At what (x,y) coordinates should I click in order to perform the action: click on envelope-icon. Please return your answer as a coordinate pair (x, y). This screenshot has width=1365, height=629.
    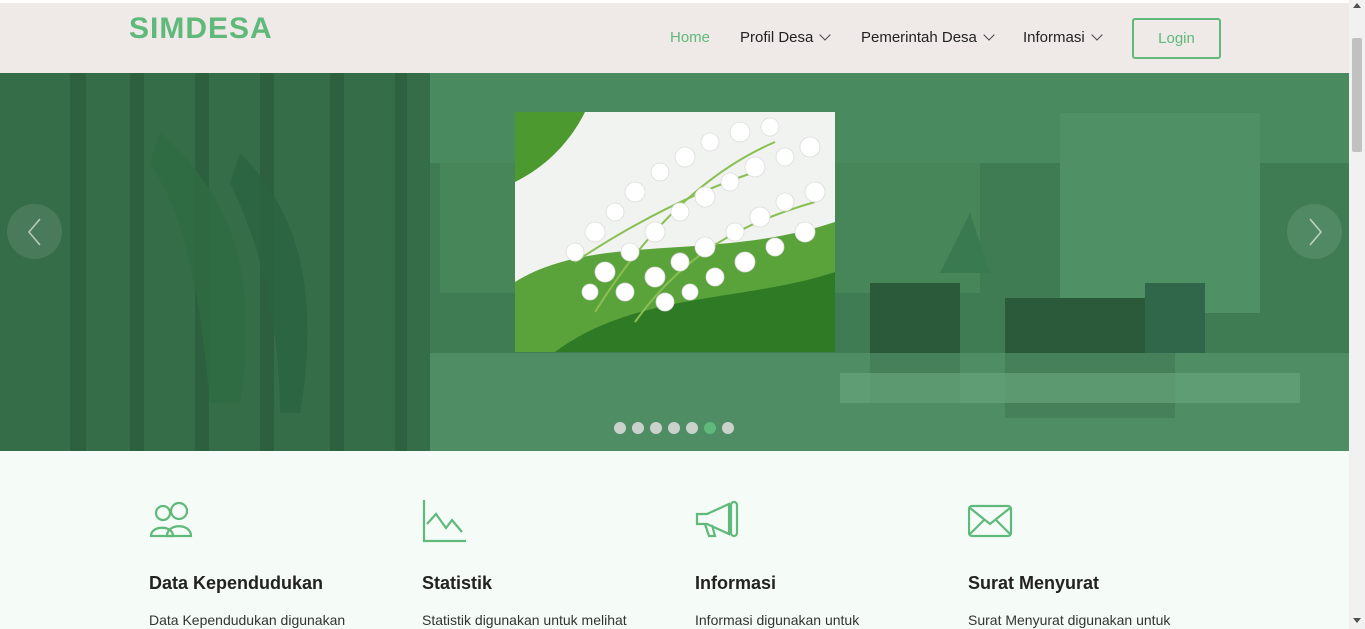
    Looking at the image, I should click on (990, 521).